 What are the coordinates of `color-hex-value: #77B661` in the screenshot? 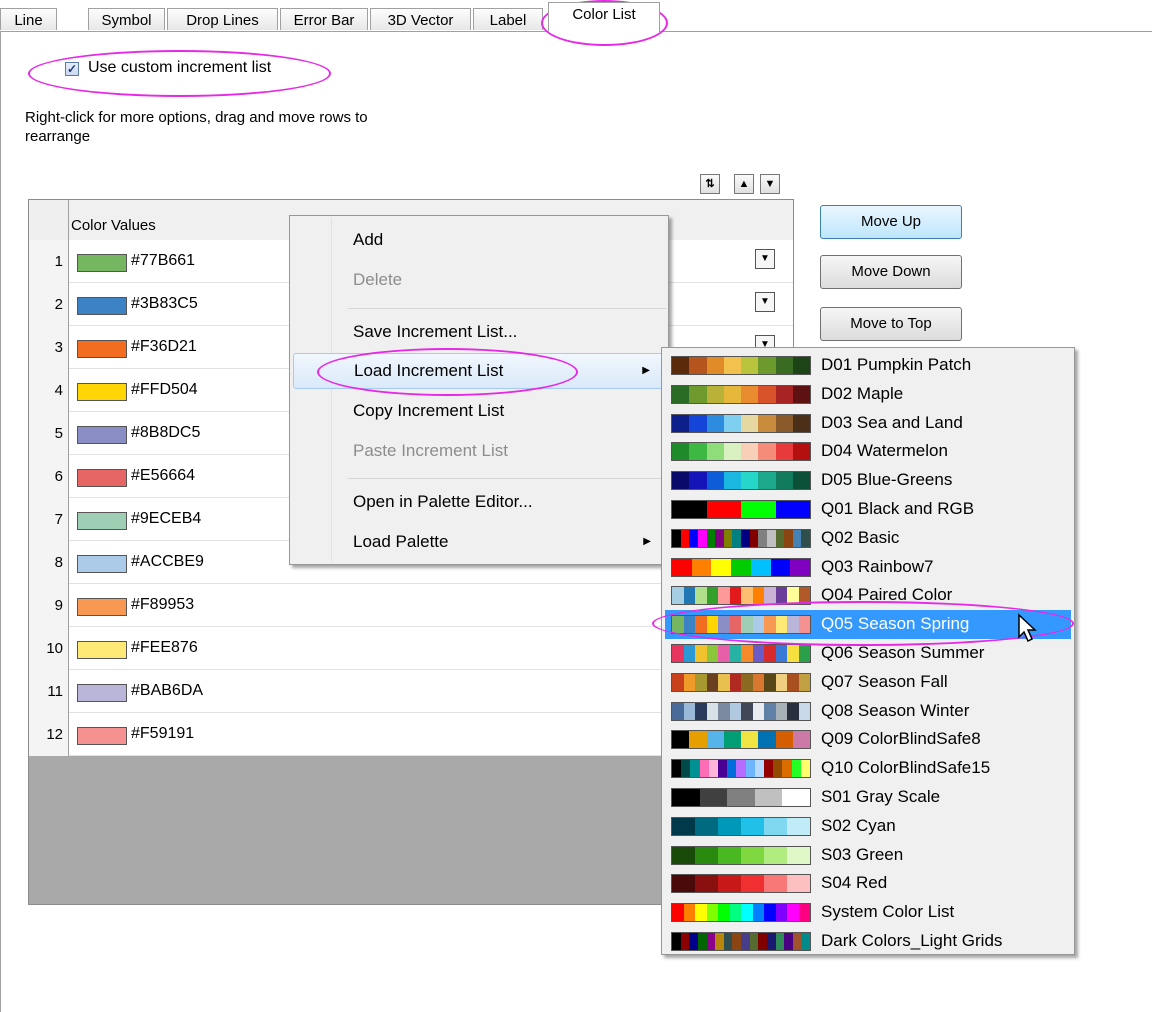 It's located at (163, 261).